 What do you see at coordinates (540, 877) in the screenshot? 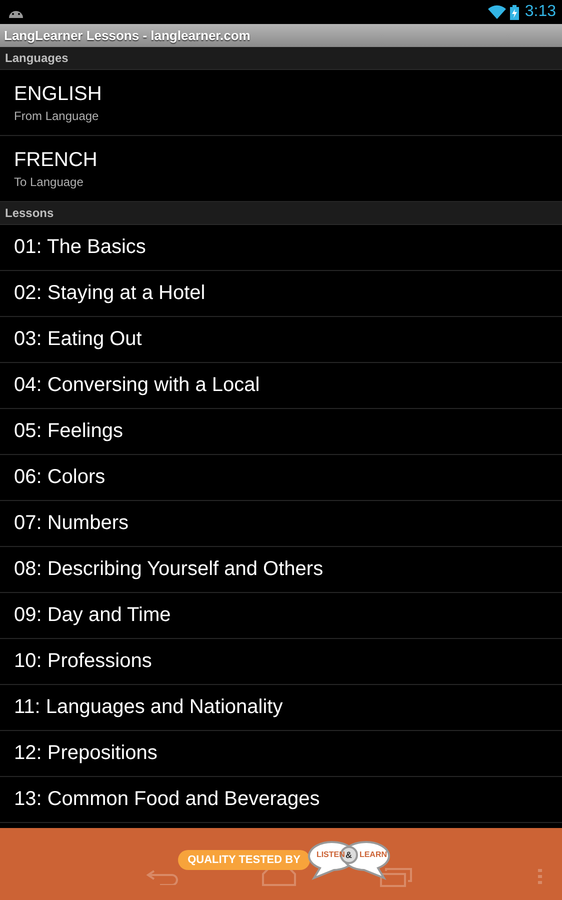
I see `menu-icon` at bounding box center [540, 877].